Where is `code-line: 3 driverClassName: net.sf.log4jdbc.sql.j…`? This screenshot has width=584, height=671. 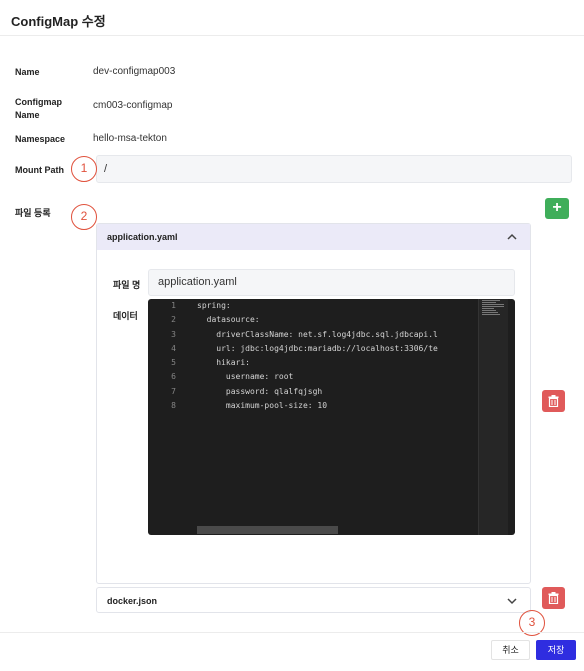 code-line: 3 driverClassName: net.sf.log4jdbc.sql.j… is located at coordinates (313, 335).